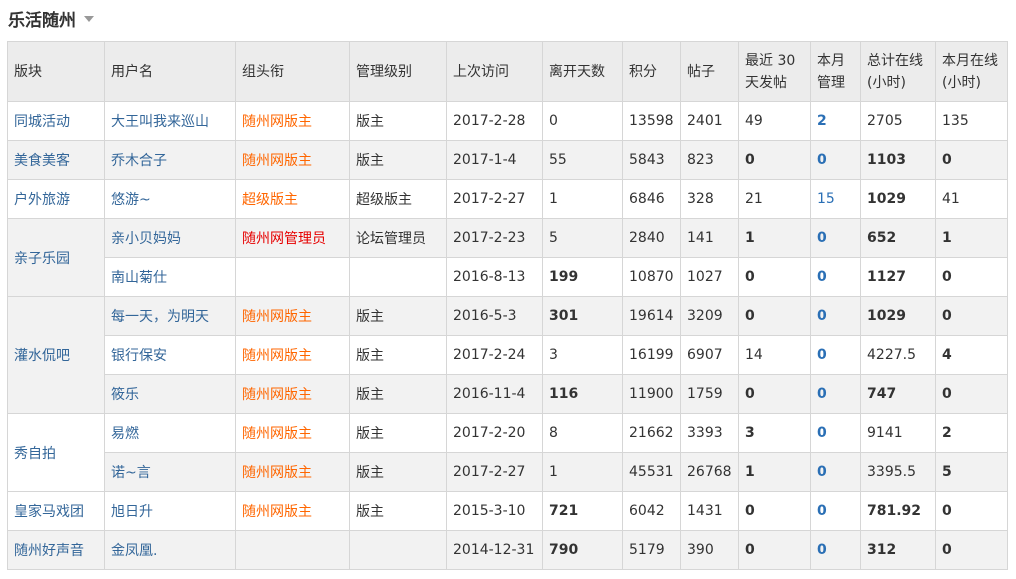  I want to click on board-cell: 亲子乐园, so click(56, 257).